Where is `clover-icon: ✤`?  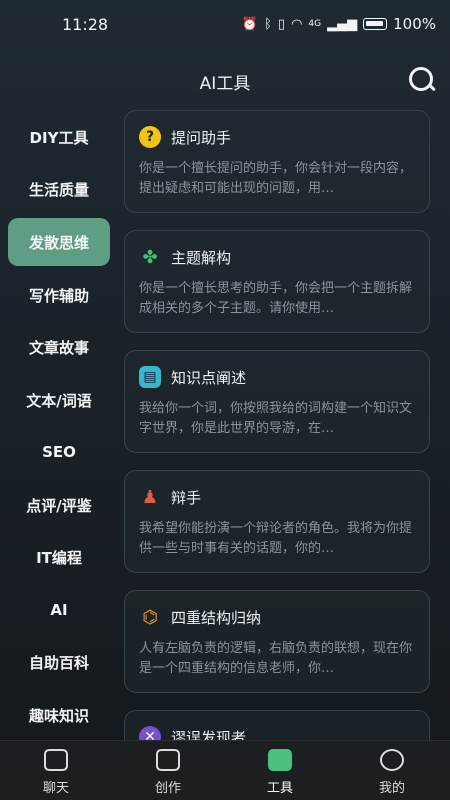 clover-icon: ✤ is located at coordinates (150, 257).